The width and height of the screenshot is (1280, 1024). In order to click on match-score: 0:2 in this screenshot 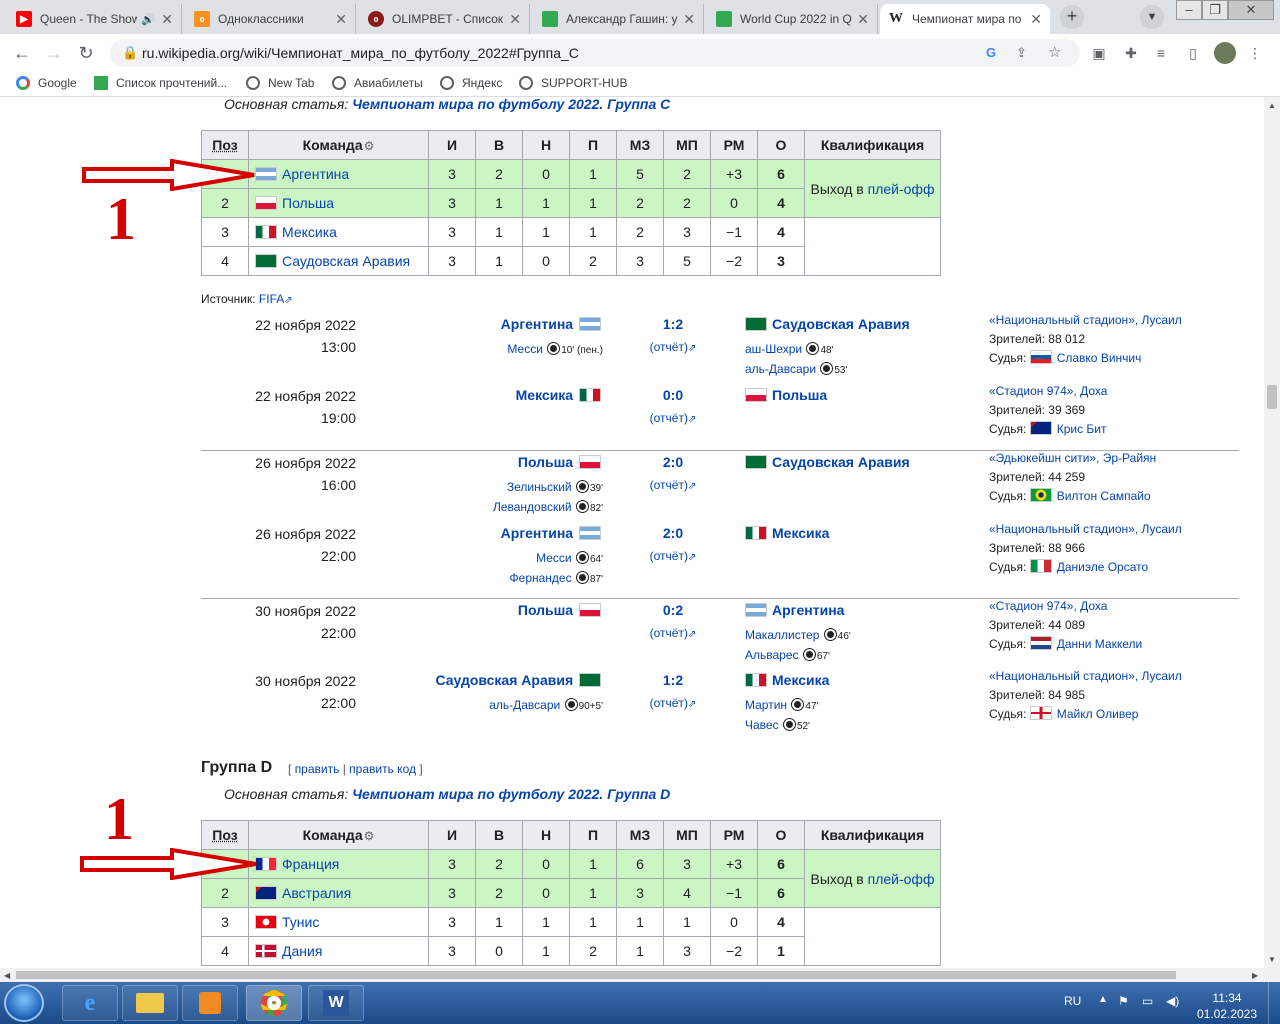, I will do `click(673, 610)`.